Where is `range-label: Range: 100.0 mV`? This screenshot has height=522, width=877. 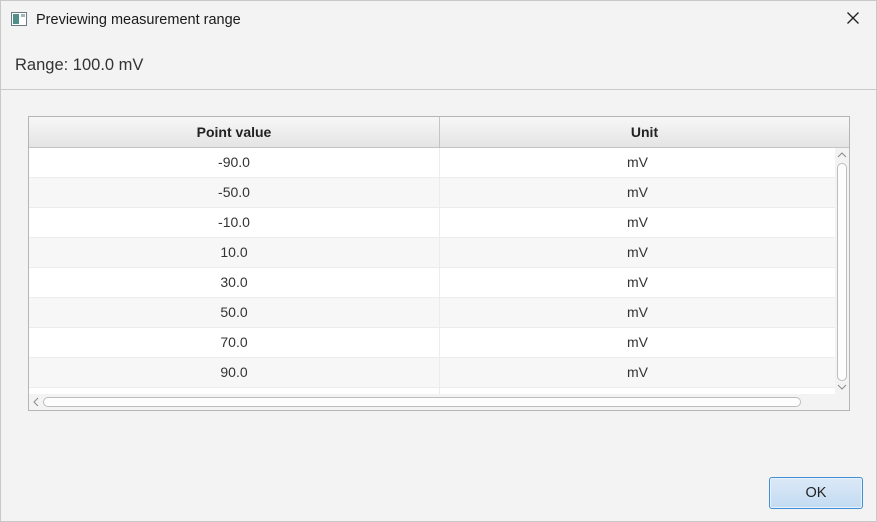
range-label: Range: 100.0 mV is located at coordinates (79, 65).